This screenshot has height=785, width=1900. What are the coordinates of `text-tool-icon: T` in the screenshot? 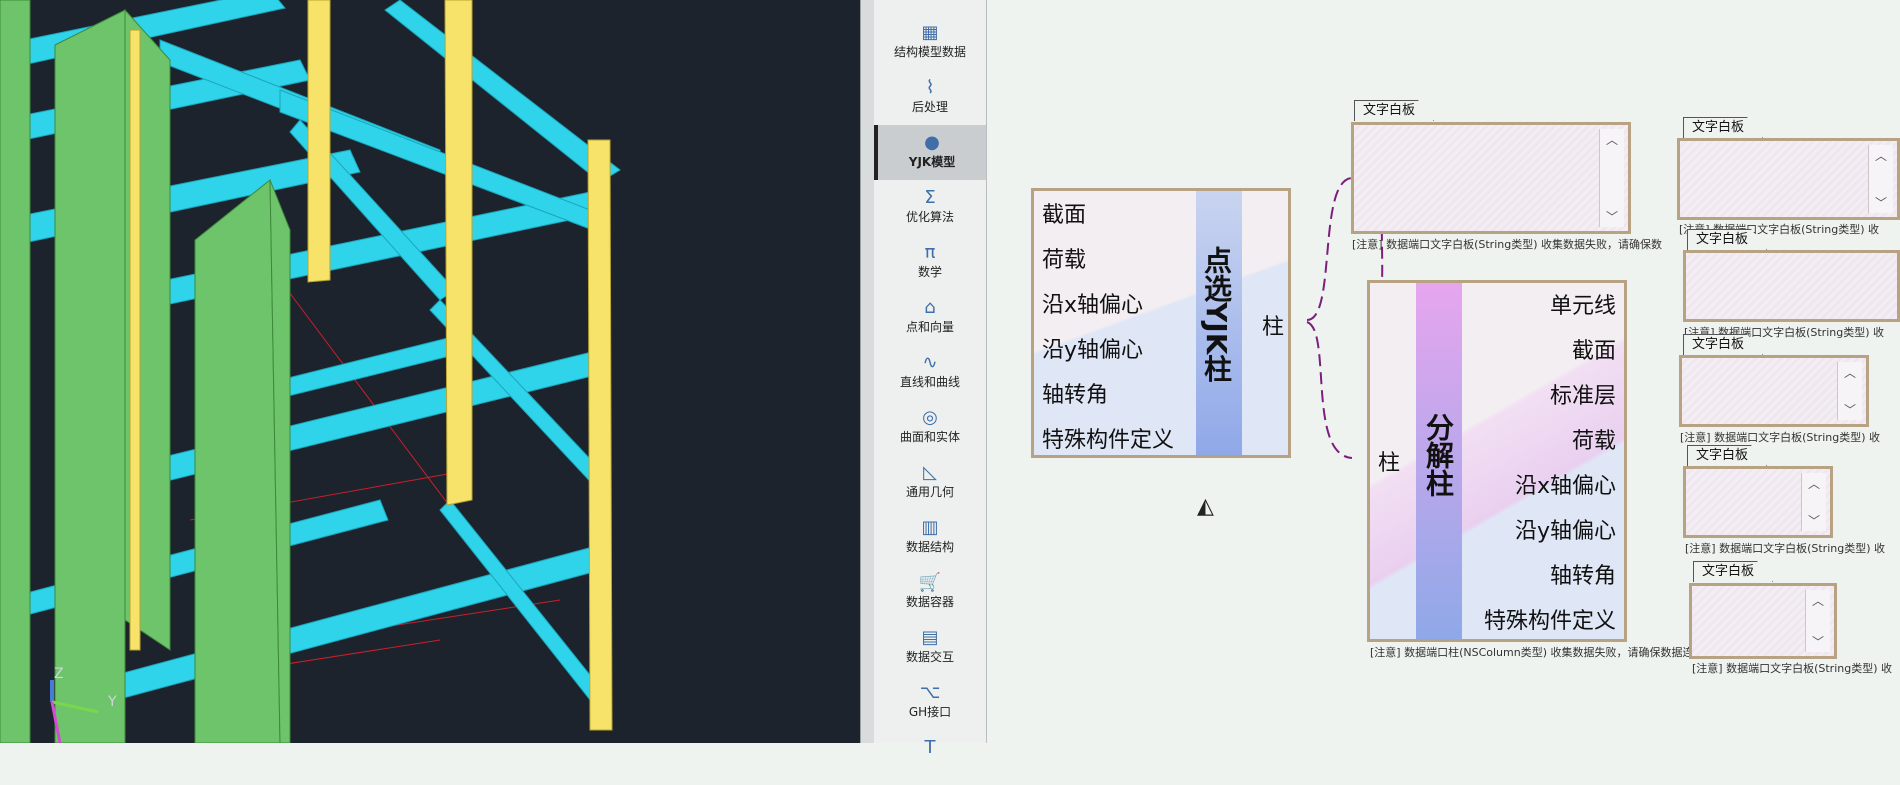 It's located at (930, 747).